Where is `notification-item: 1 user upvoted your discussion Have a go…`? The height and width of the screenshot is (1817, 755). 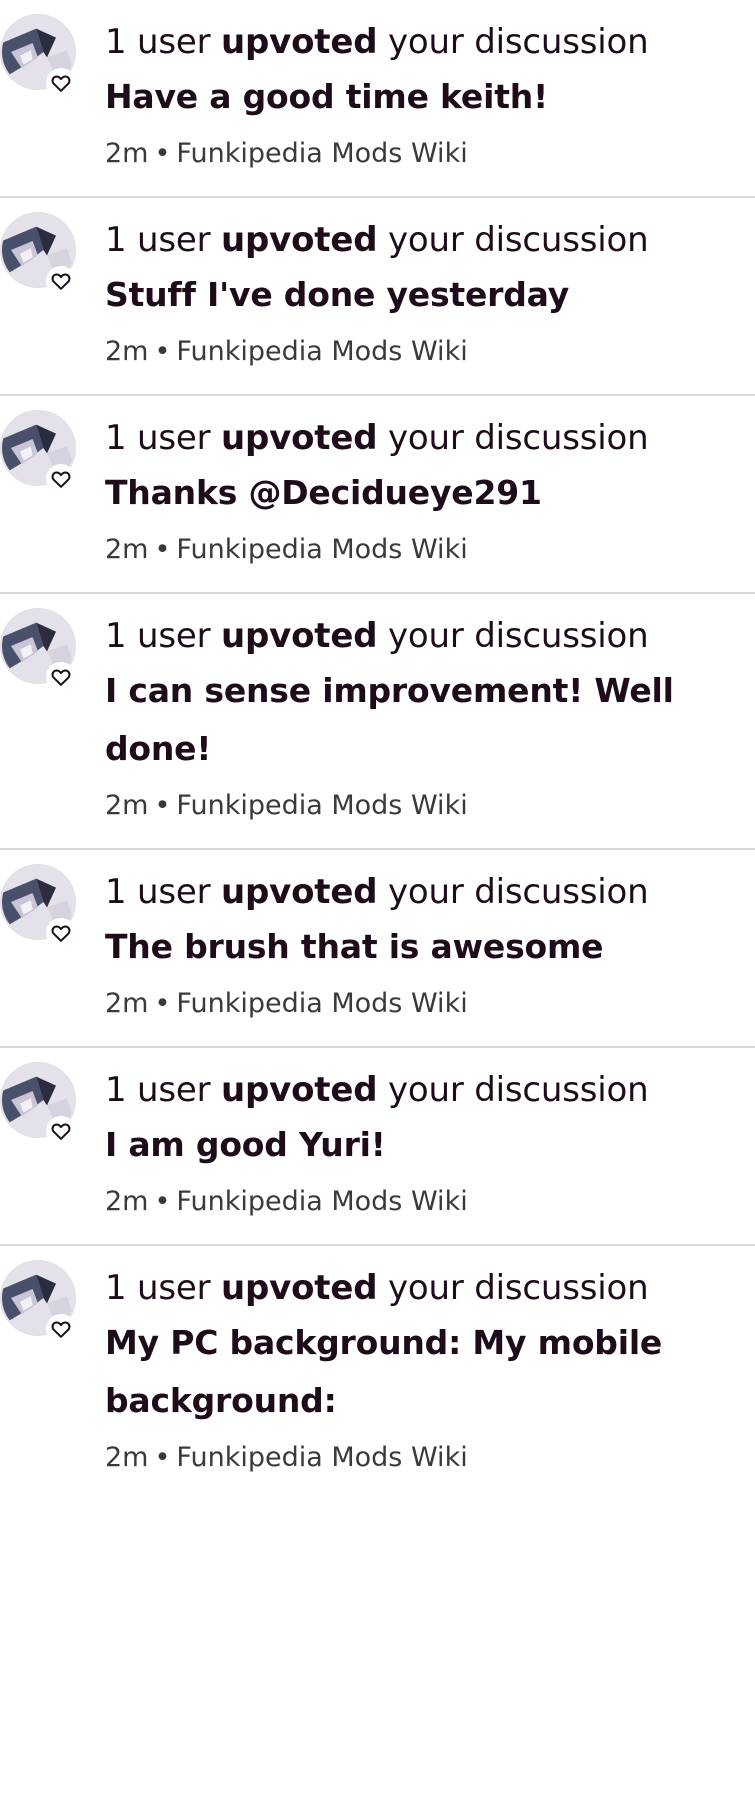 notification-item: 1 user upvoted your discussion Have a go… is located at coordinates (377, 99).